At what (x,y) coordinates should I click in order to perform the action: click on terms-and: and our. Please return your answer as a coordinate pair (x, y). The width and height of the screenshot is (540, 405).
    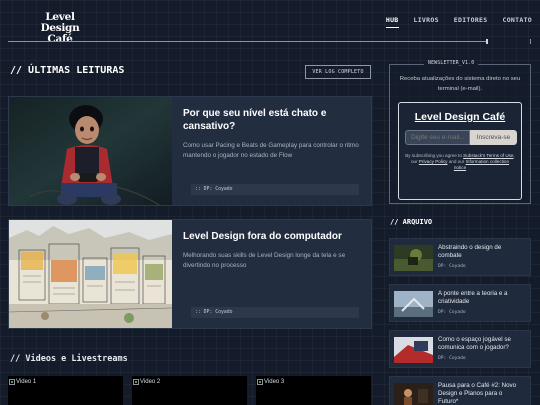
    Looking at the image, I should click on (456, 162).